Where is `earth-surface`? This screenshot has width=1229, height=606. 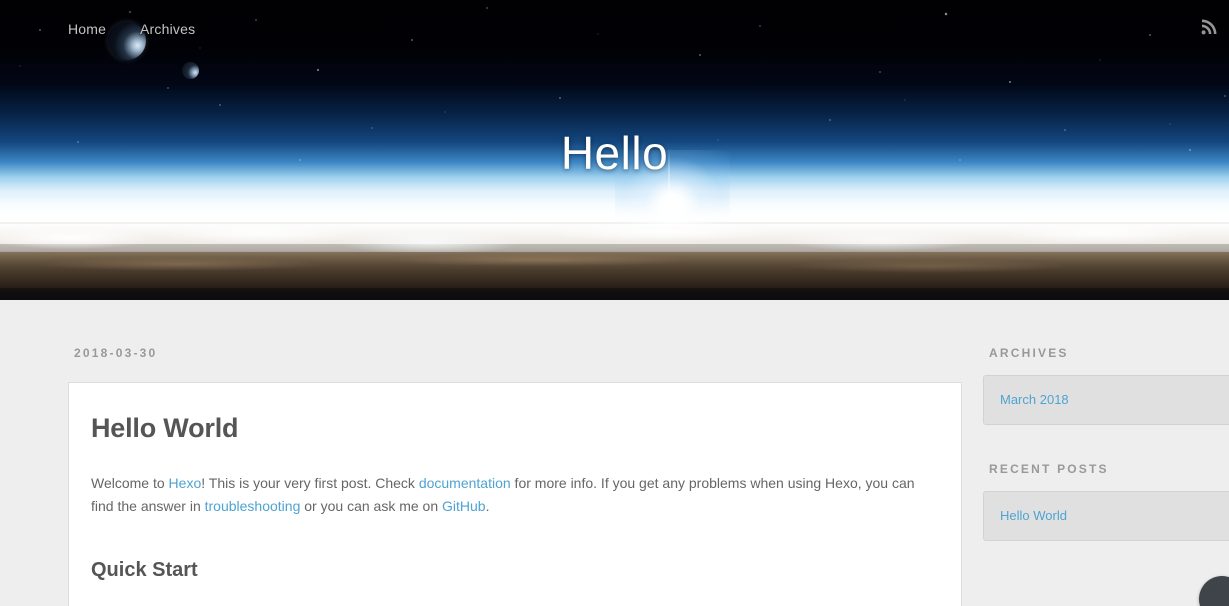 earth-surface is located at coordinates (614, 276).